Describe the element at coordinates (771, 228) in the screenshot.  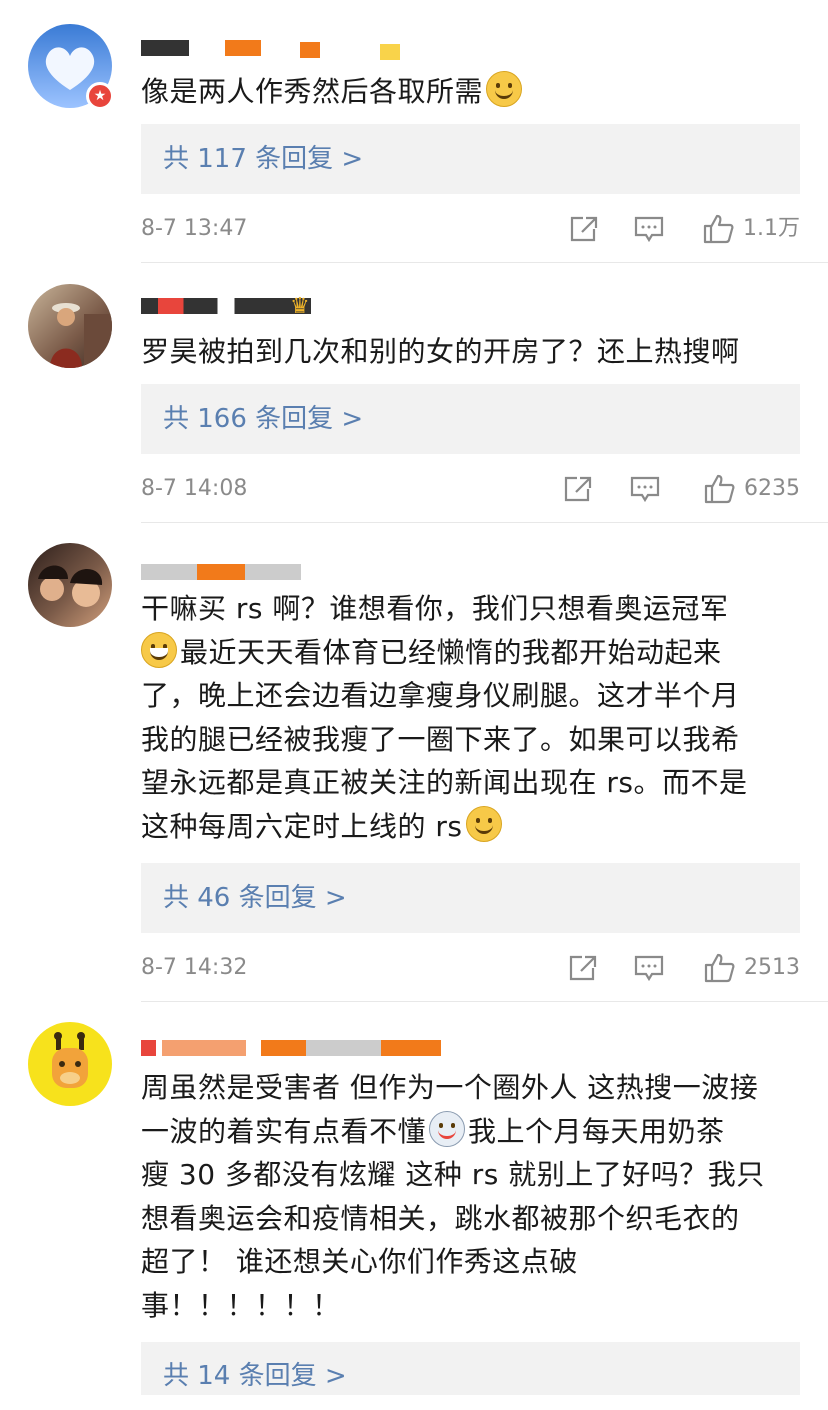
I see `like-count: 1.1万` at that location.